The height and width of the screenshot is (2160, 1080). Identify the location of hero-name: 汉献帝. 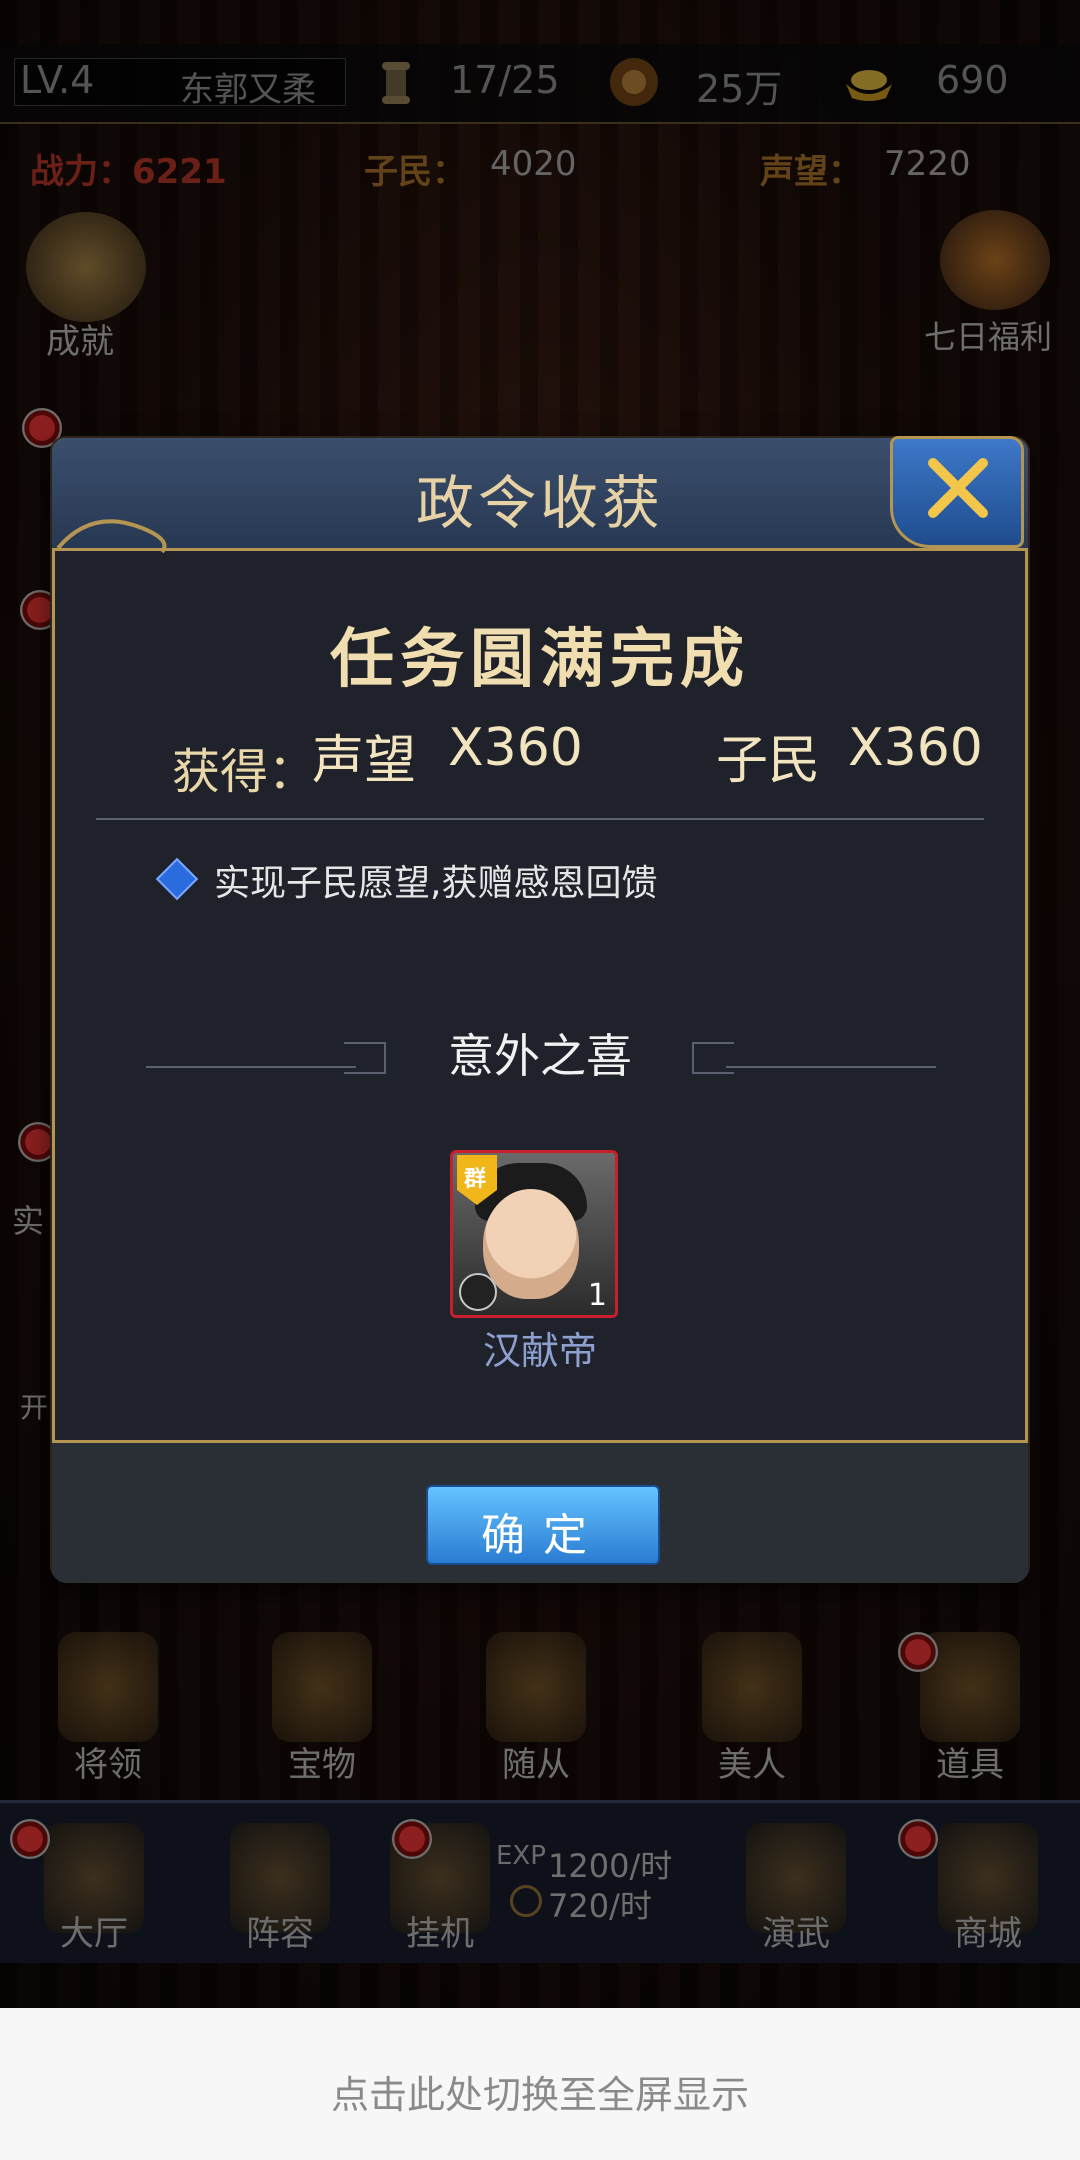
(539, 1351).